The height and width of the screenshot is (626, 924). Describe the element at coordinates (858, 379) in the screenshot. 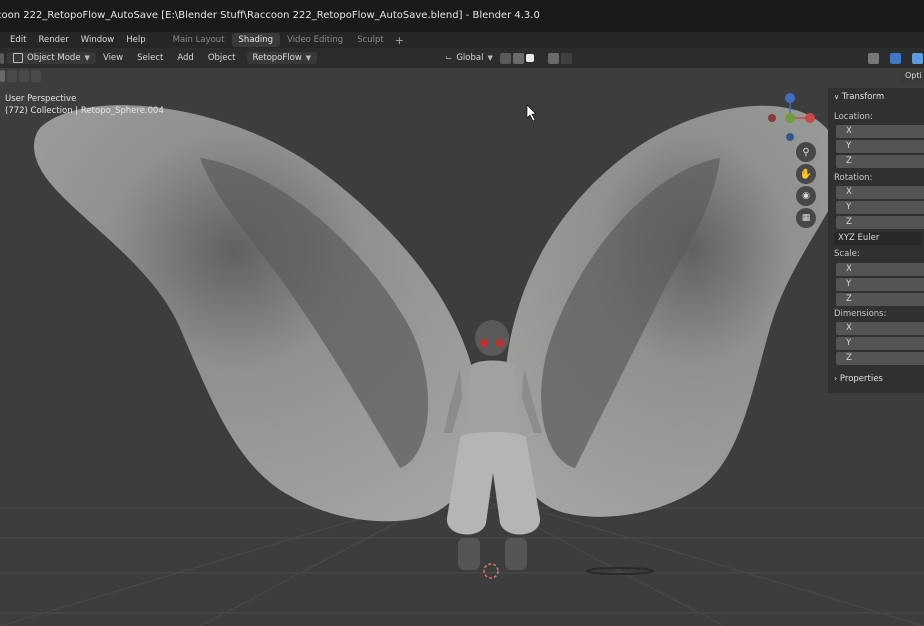

I see `properties-header: › Properties` at that location.